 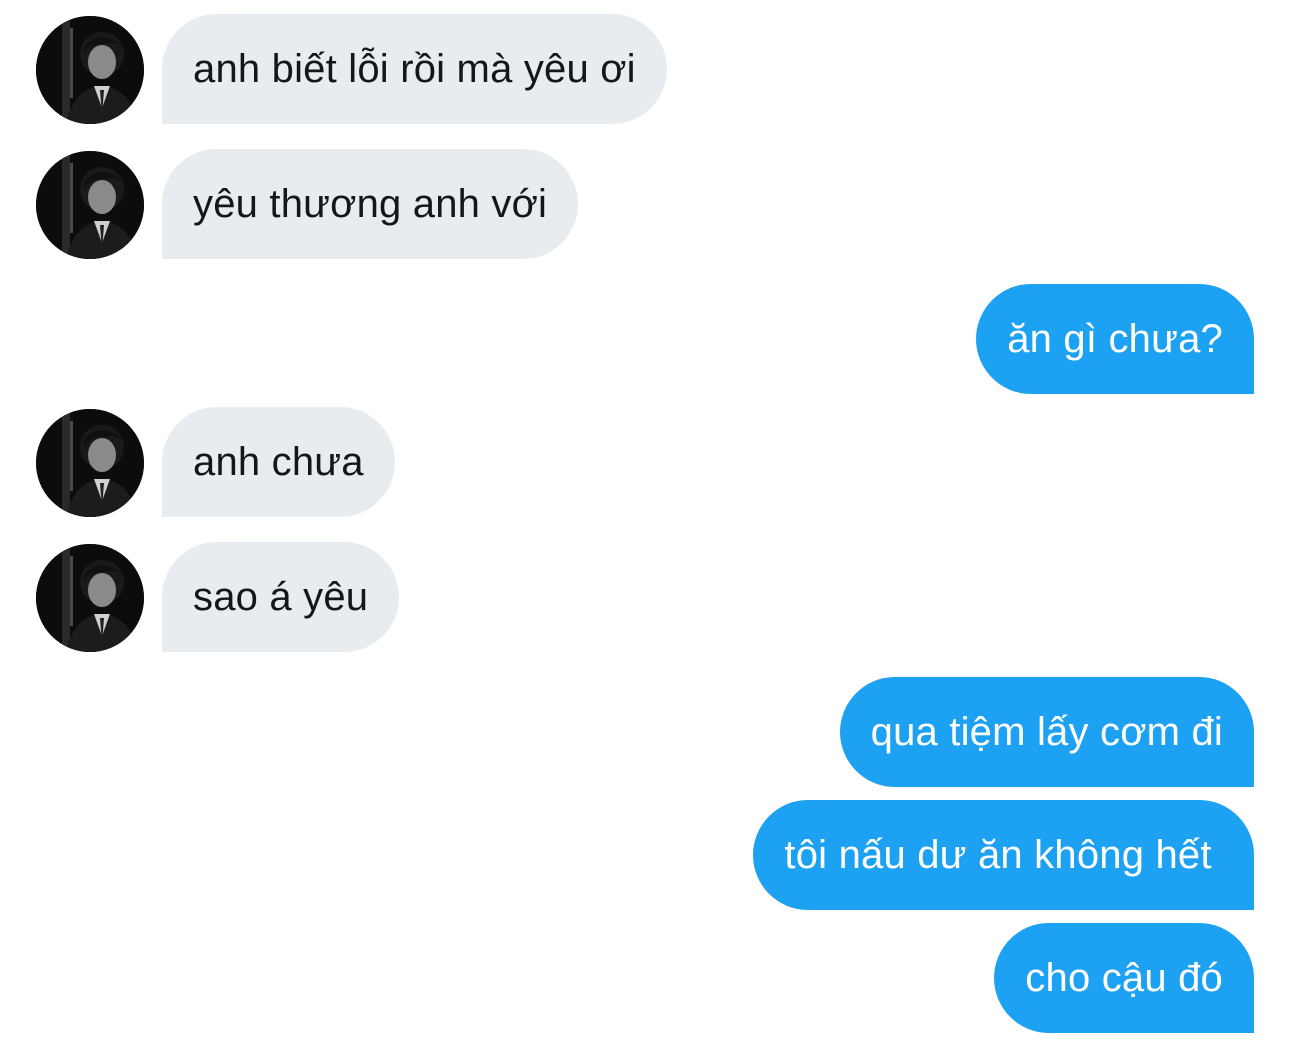 I want to click on message-row-outgoing: tôi nấu dư ăn không hết, so click(x=645, y=856).